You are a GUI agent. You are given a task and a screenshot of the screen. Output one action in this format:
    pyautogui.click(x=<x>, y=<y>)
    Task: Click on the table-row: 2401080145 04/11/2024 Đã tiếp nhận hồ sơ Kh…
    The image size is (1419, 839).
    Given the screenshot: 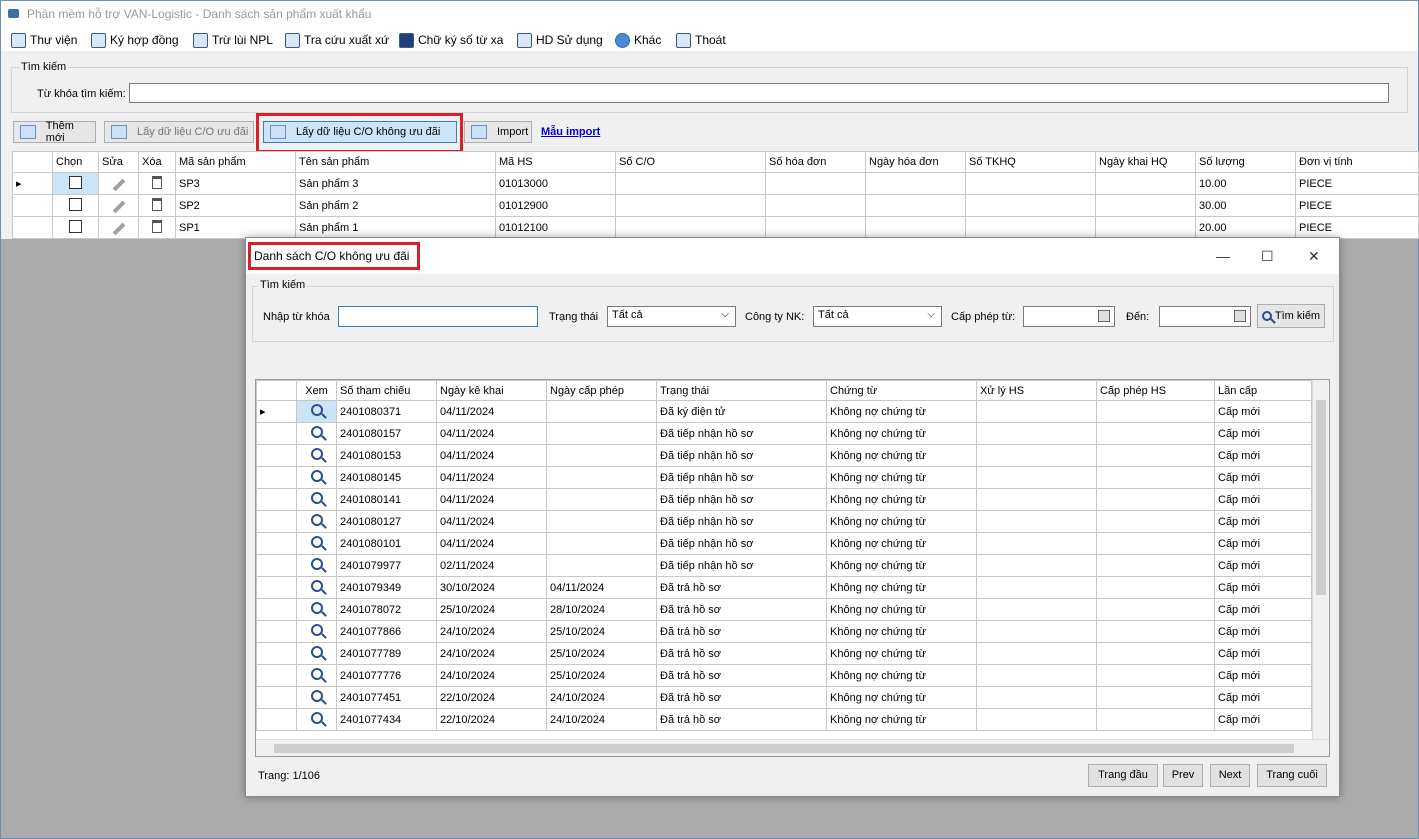 What is the action you would take?
    pyautogui.click(x=784, y=477)
    